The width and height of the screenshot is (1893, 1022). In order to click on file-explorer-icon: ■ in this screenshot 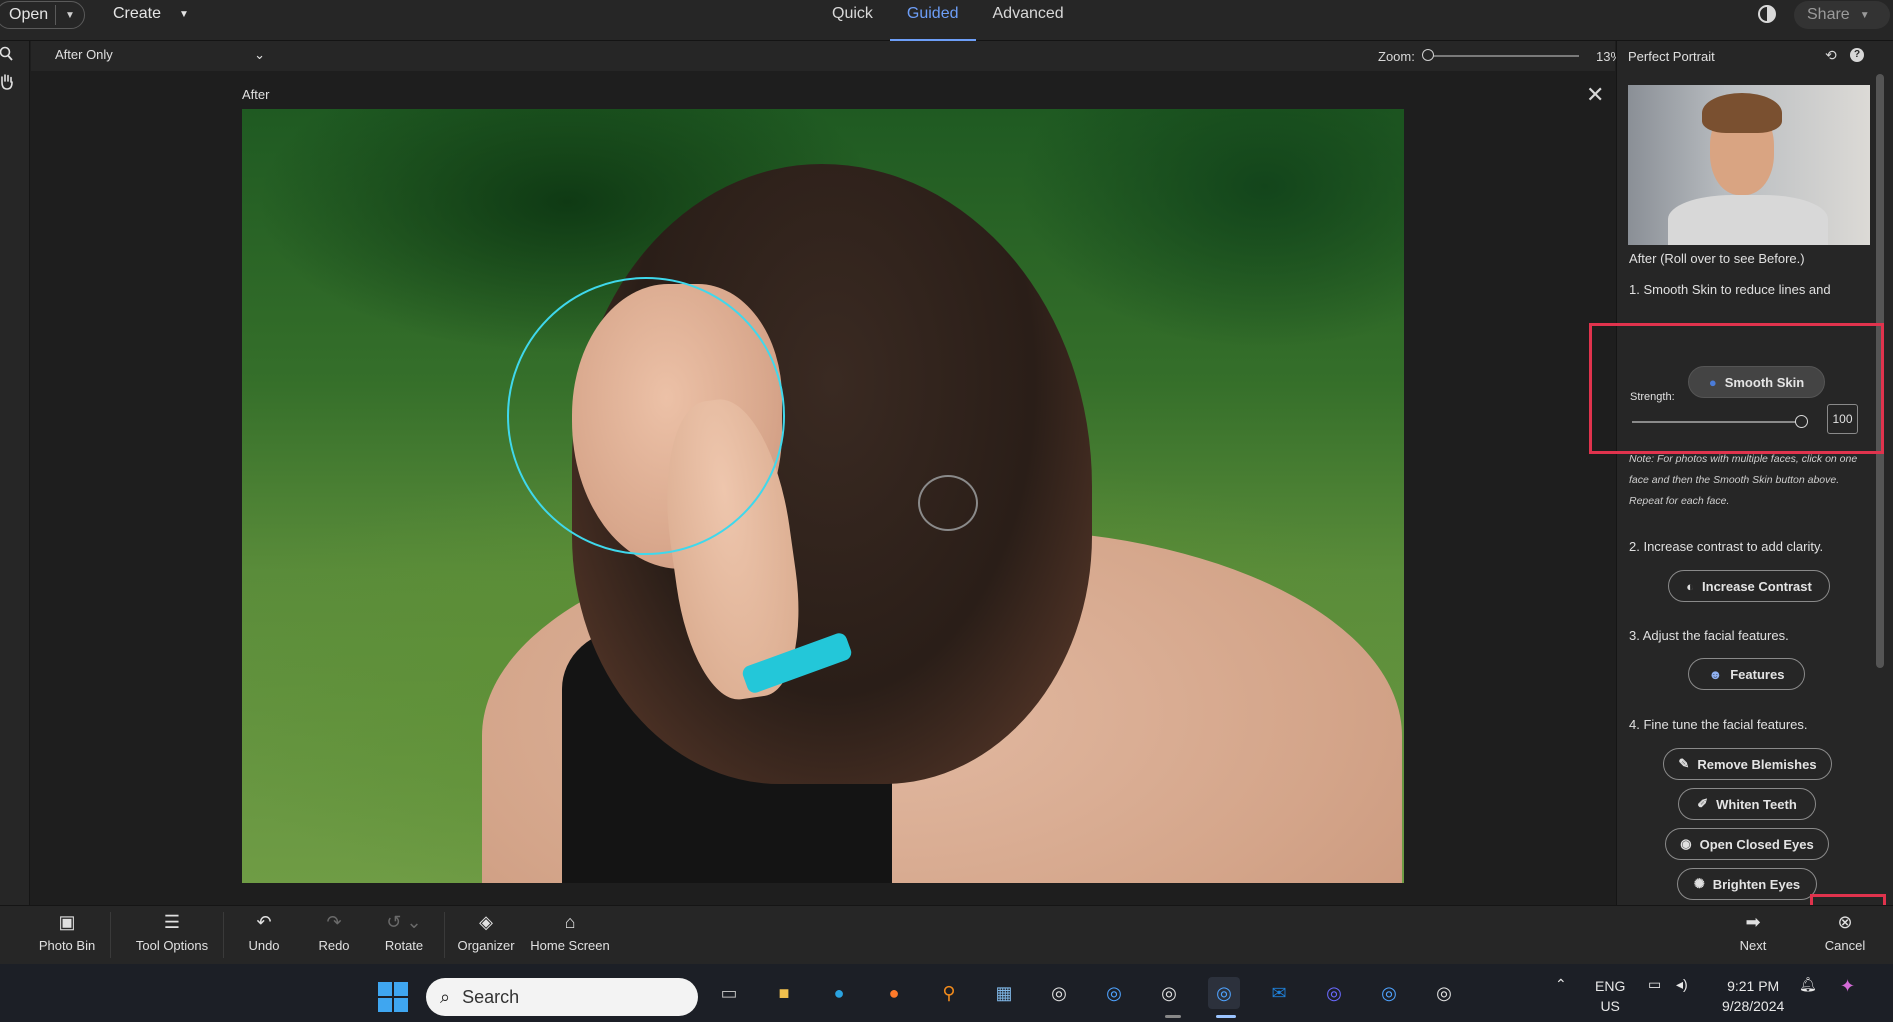, I will do `click(784, 993)`.